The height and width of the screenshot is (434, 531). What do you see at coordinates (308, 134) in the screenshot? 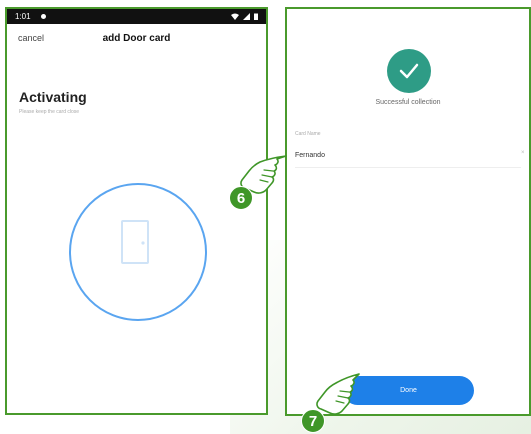
I see `card-name-label: Card Name` at bounding box center [308, 134].